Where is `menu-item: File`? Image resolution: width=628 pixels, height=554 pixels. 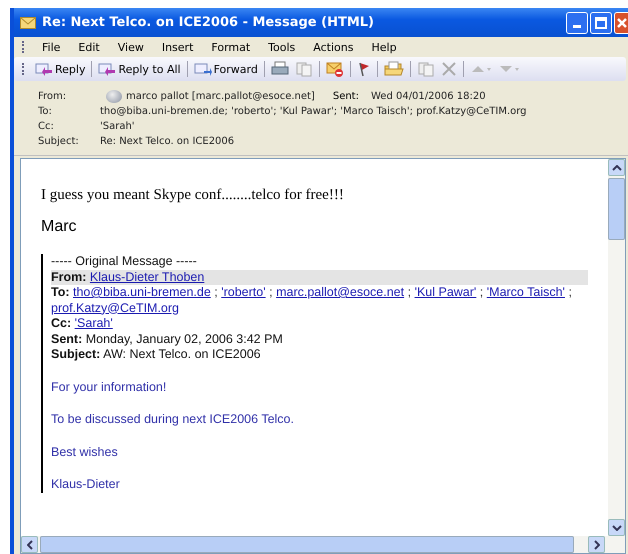
menu-item: File is located at coordinates (51, 47).